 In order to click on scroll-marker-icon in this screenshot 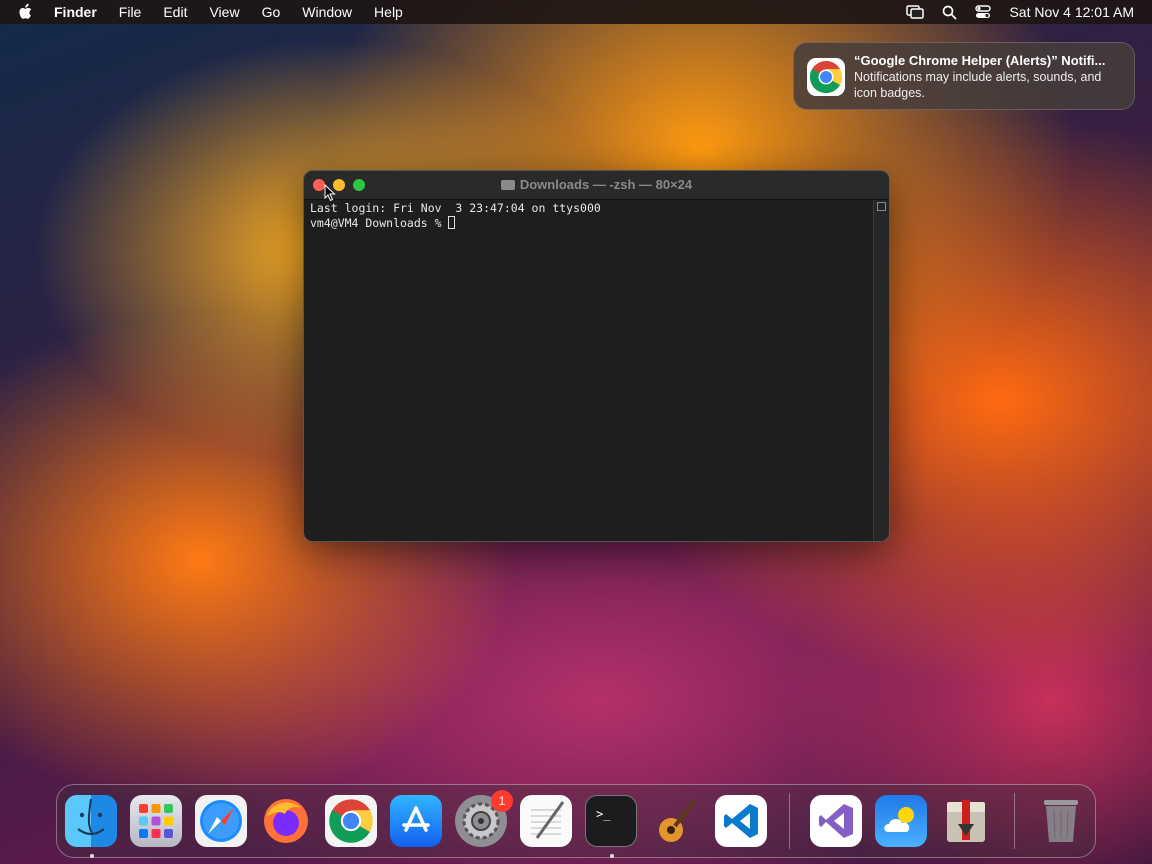, I will do `click(881, 206)`.